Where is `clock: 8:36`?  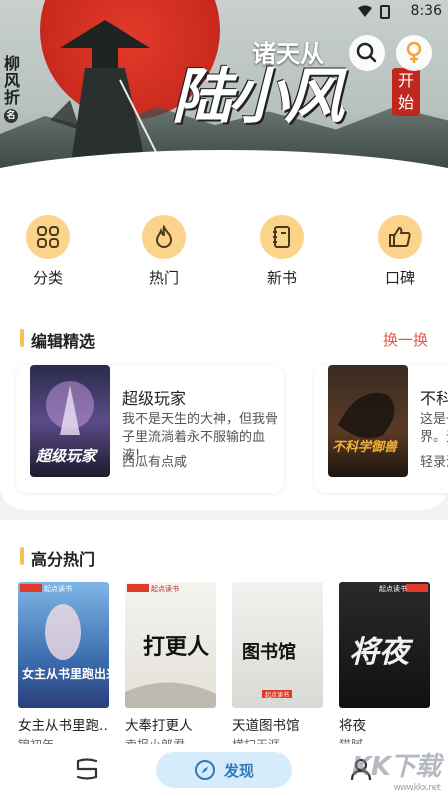 clock: 8:36 is located at coordinates (426, 11).